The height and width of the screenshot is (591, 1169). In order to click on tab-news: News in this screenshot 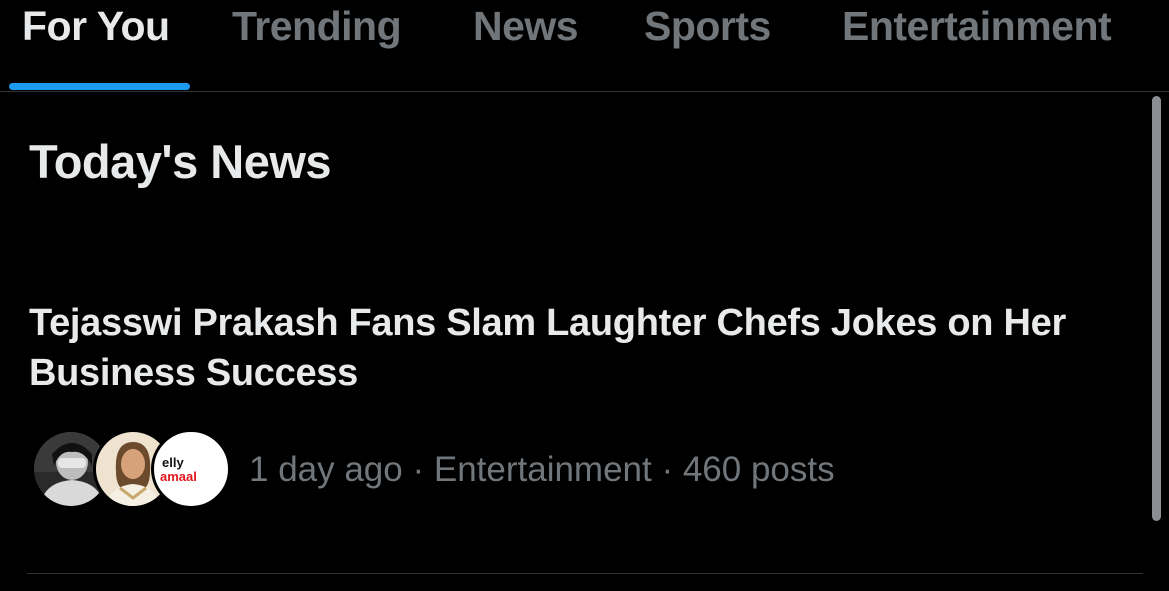, I will do `click(526, 26)`.